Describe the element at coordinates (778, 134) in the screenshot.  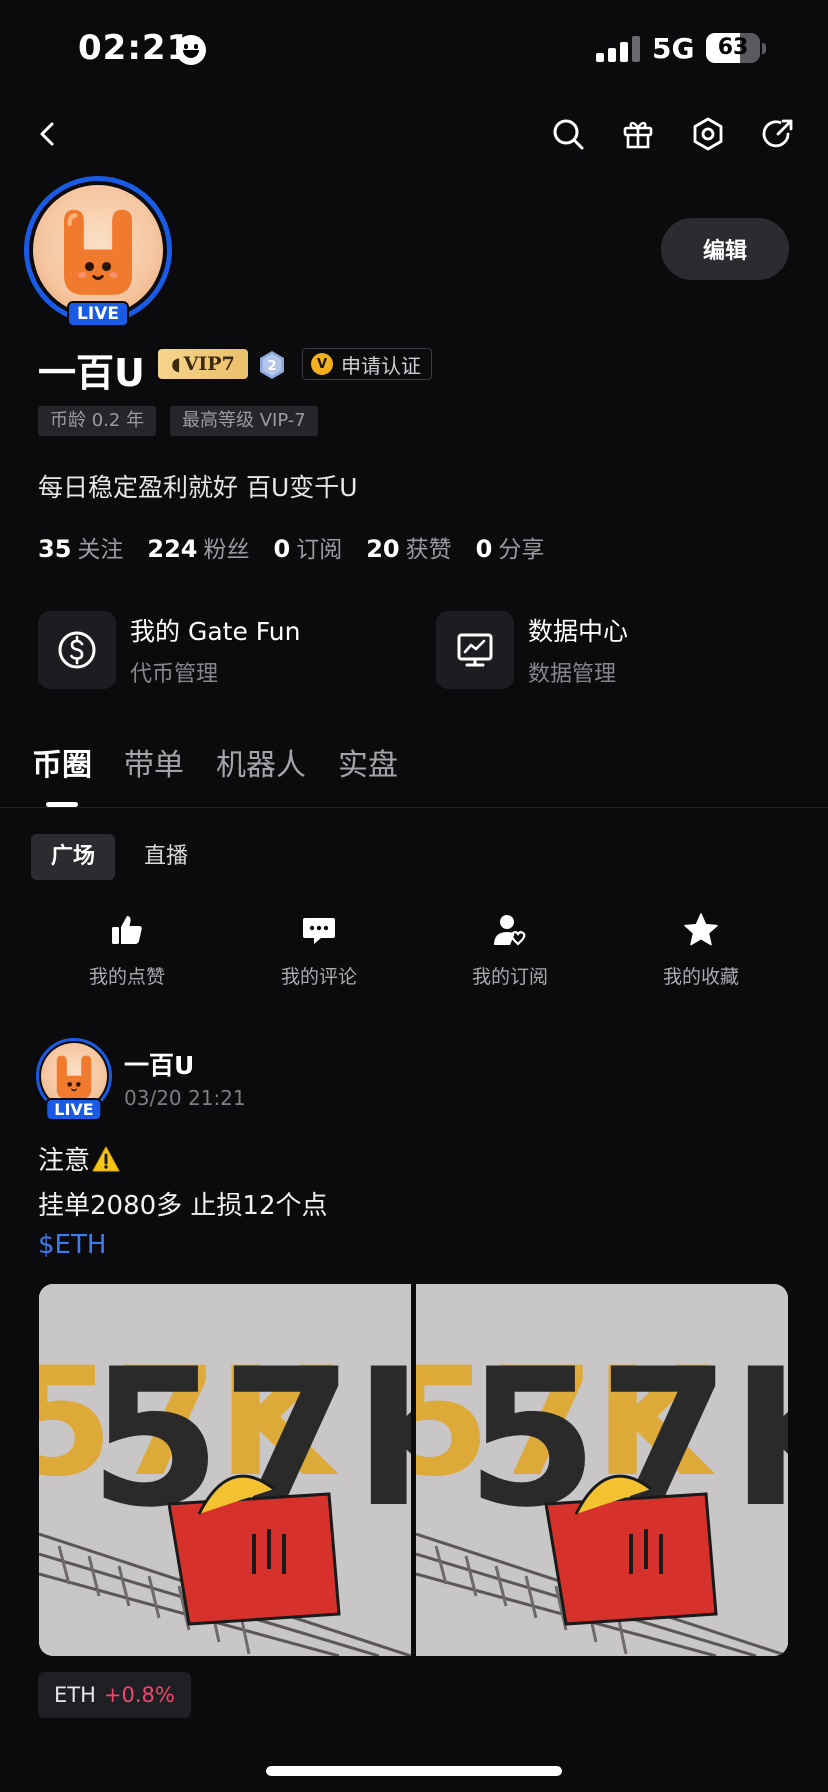
I see `share-icon` at that location.